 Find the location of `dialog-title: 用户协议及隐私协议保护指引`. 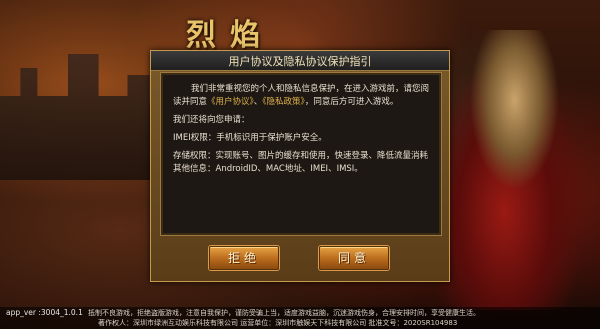

dialog-title: 用户协议及隐私协议保护指引 is located at coordinates (300, 61).